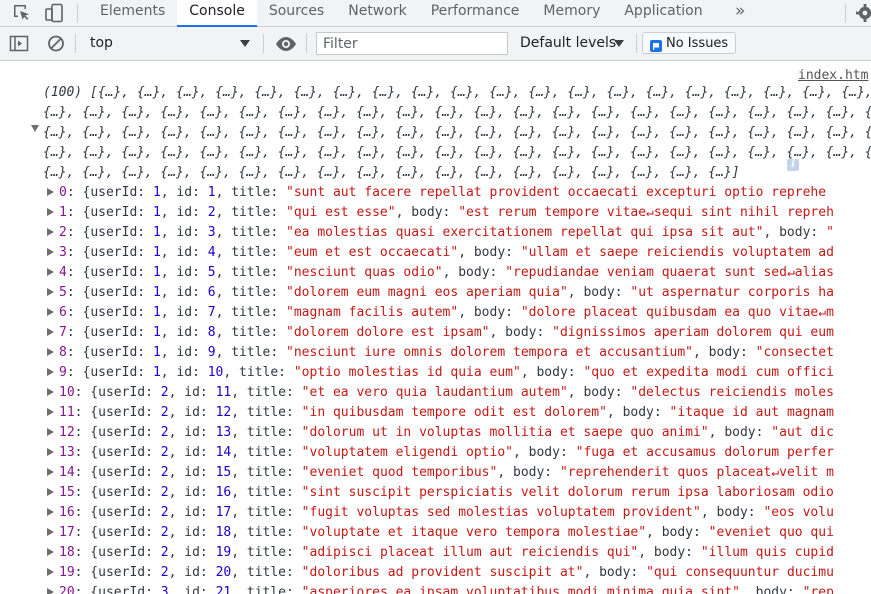 The height and width of the screenshot is (594, 871). What do you see at coordinates (63, 252) in the screenshot?
I see `entry-index: 3` at bounding box center [63, 252].